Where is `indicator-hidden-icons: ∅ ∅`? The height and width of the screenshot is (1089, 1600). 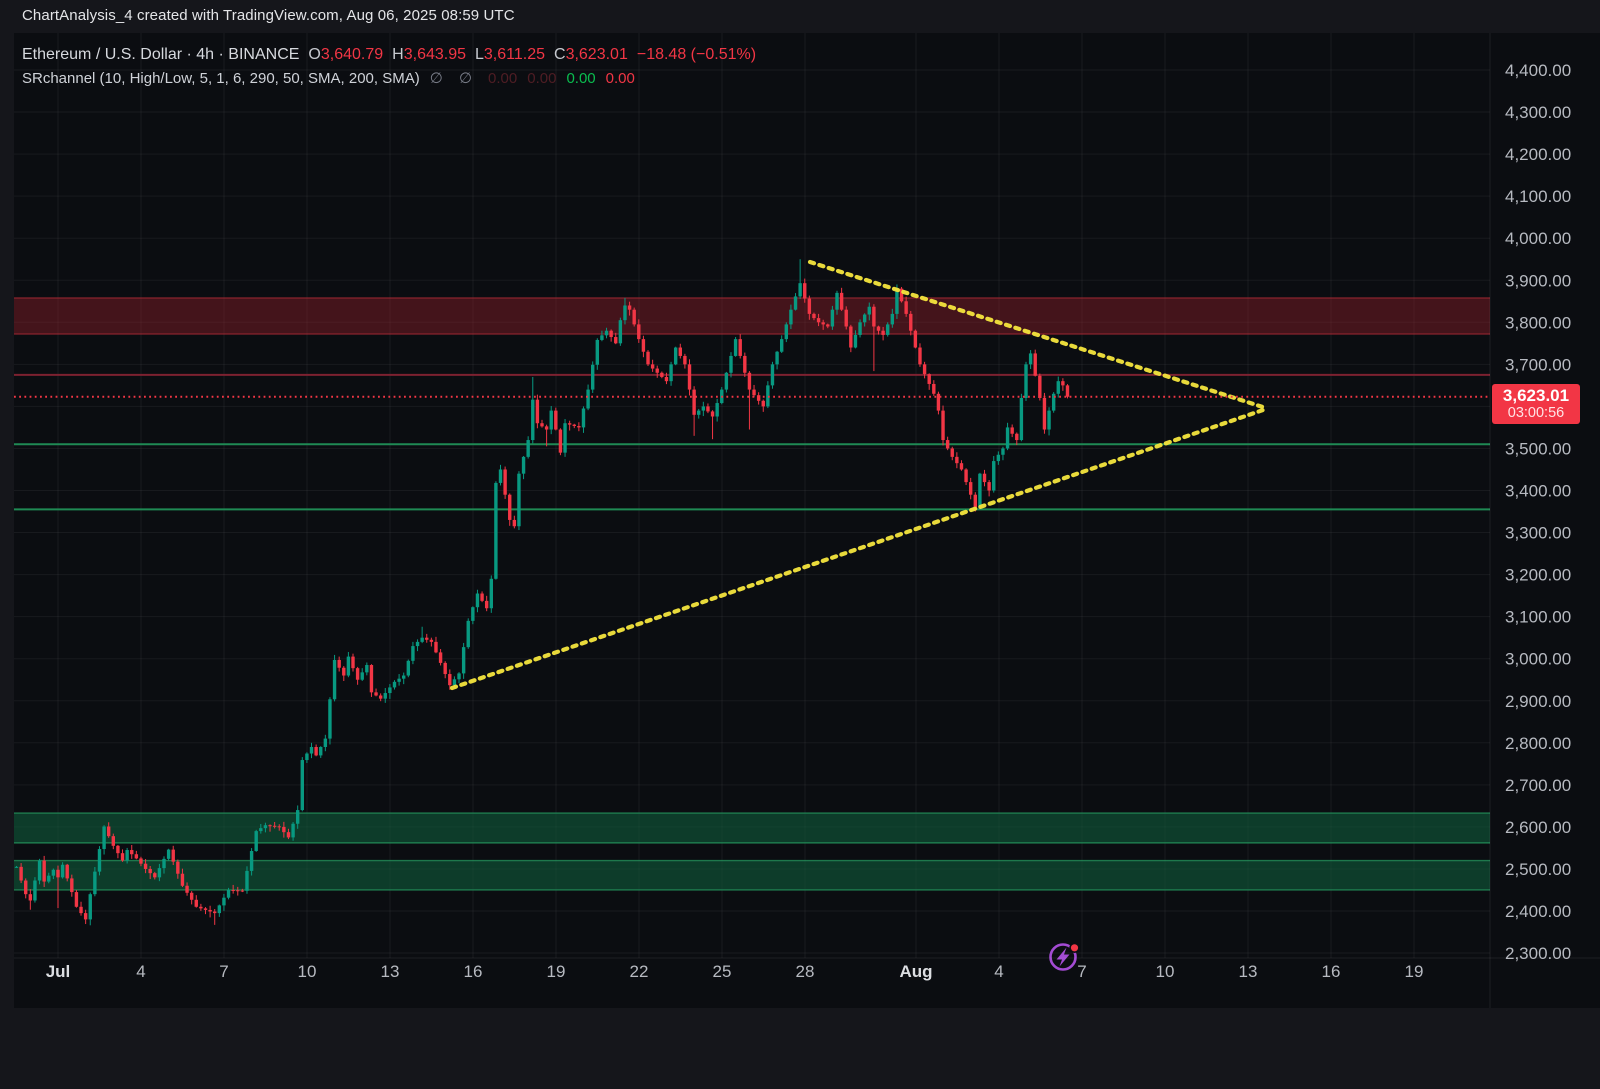 indicator-hidden-icons: ∅ ∅ is located at coordinates (454, 78).